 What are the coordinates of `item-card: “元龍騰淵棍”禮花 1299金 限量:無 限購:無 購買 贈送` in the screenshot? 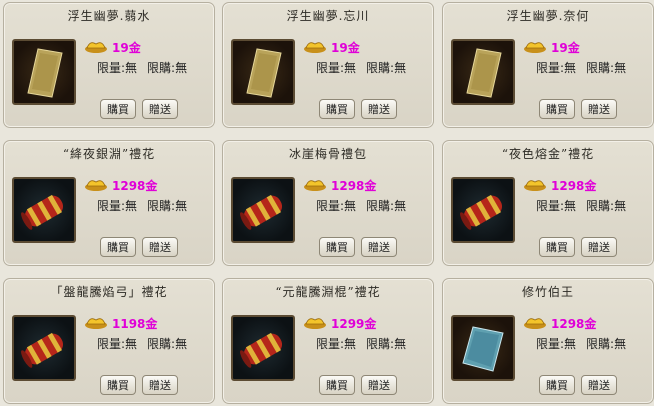 It's located at (328, 341).